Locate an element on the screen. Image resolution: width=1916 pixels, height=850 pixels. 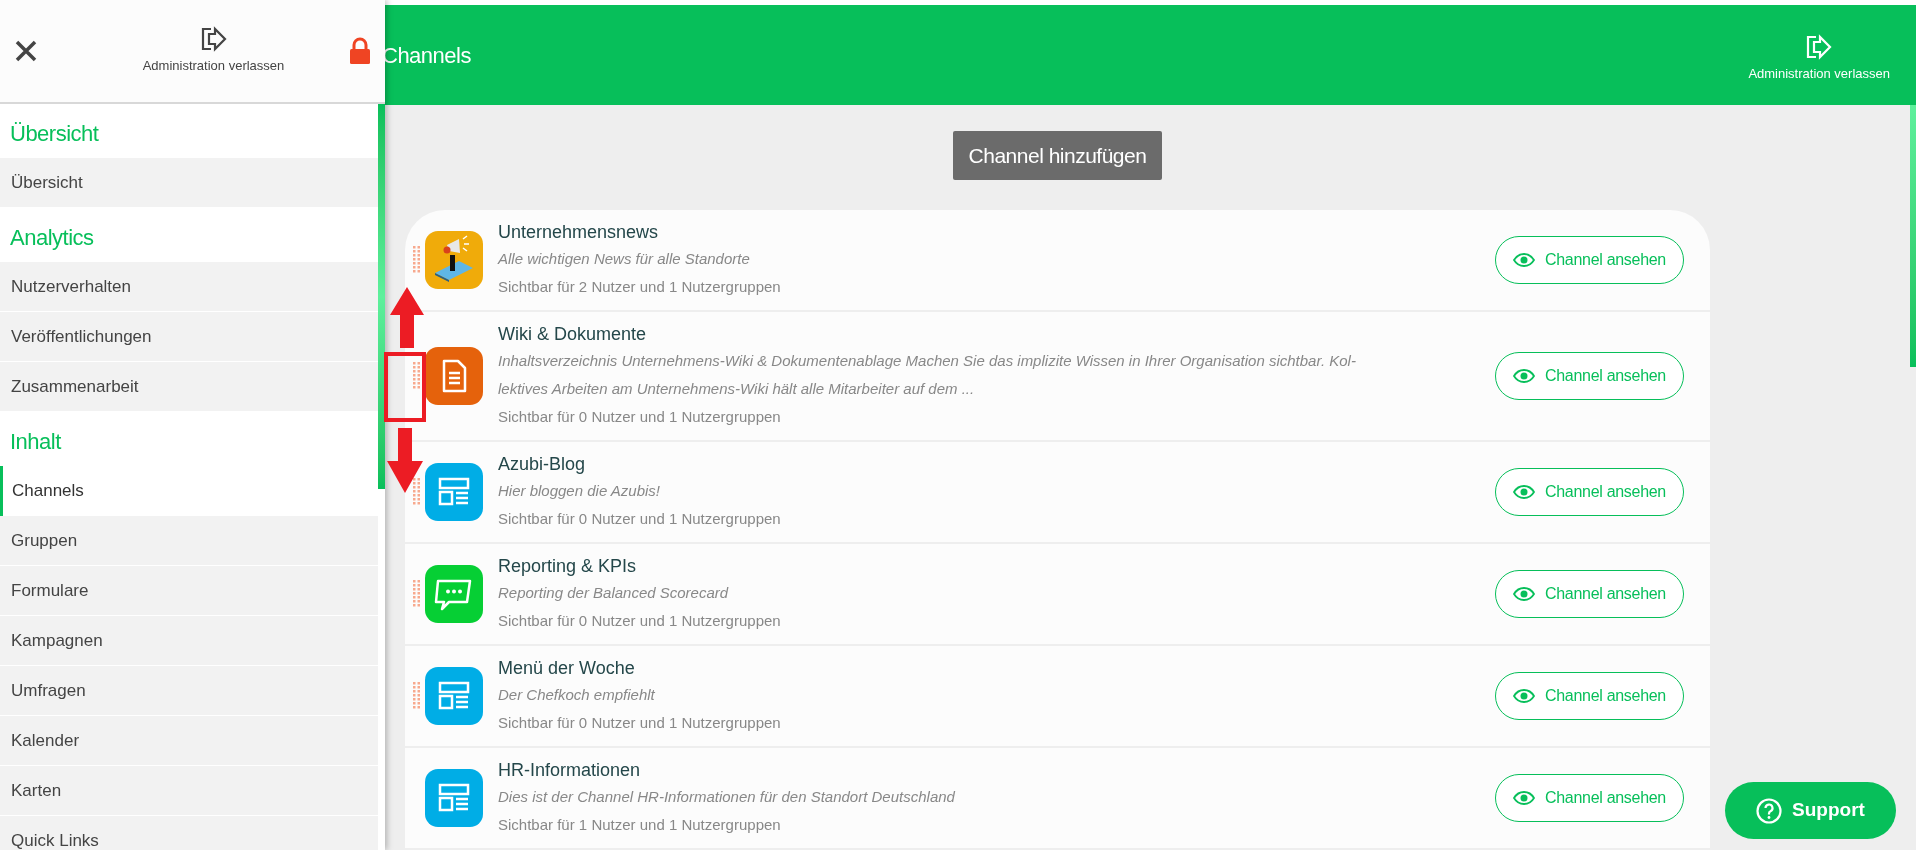
channel-title: Wiki & Dokumente is located at coordinates (573, 334).